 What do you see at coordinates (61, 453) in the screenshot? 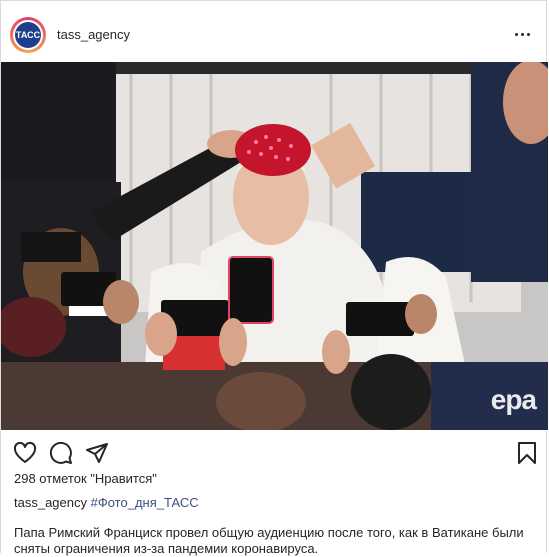
I see `comment-icon` at bounding box center [61, 453].